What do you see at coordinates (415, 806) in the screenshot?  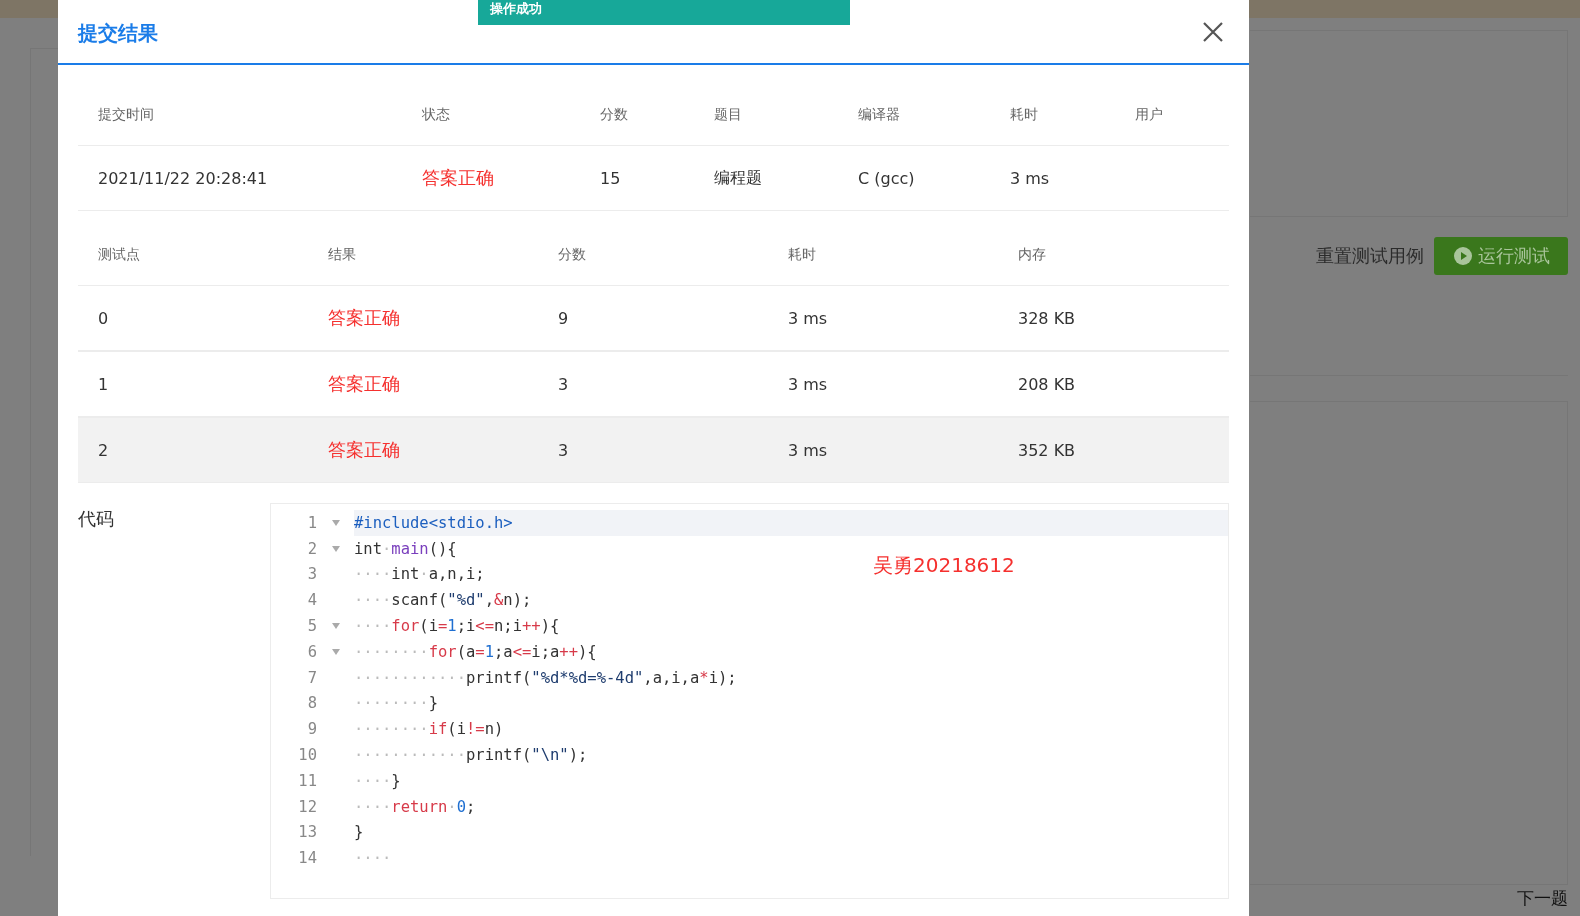 I see `code-line: ····return·0;` at bounding box center [415, 806].